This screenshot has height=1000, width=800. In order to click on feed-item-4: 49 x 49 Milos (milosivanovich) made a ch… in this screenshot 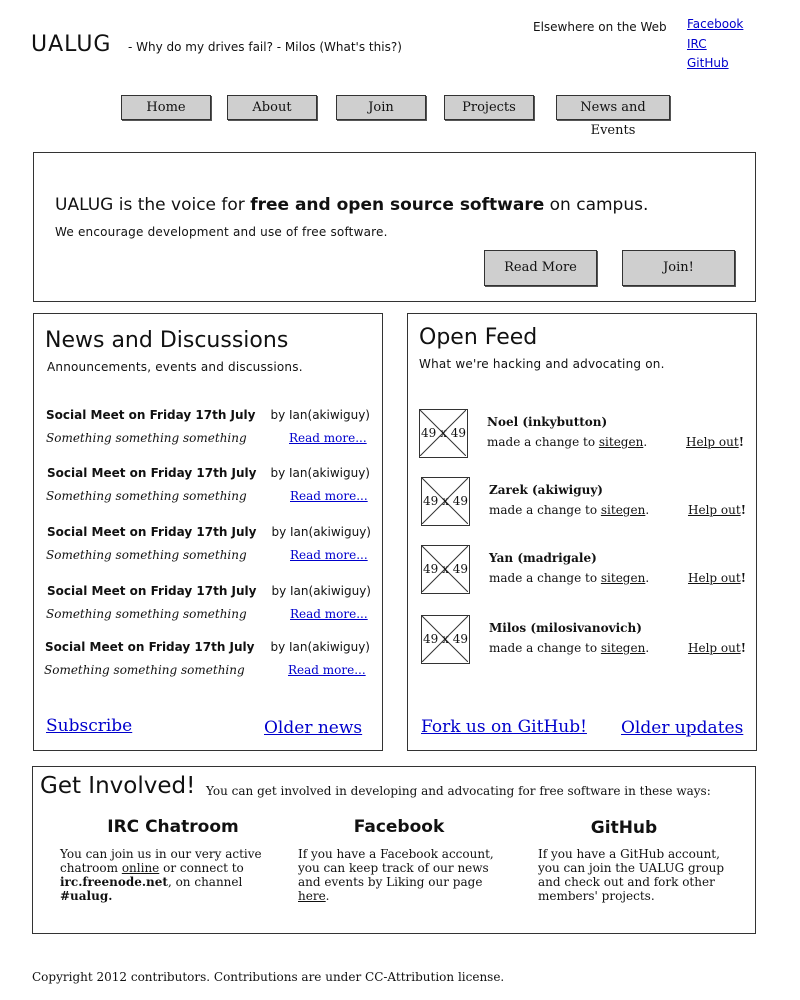, I will do `click(585, 640)`.